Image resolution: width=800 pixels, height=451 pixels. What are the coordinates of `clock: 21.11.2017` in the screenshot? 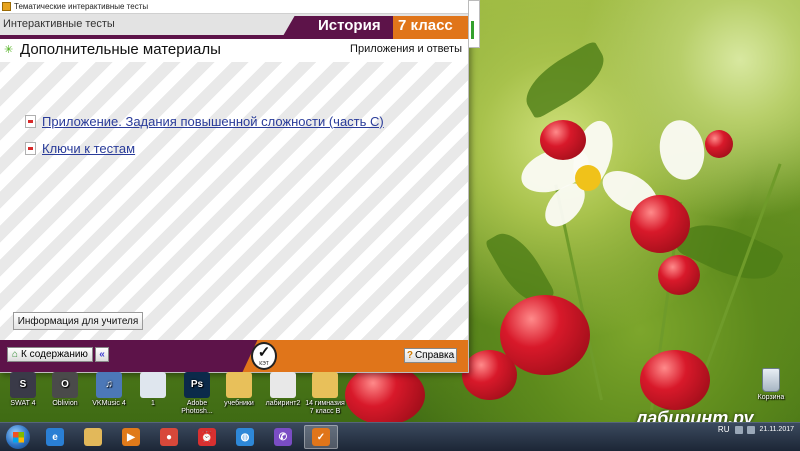 It's located at (776, 429).